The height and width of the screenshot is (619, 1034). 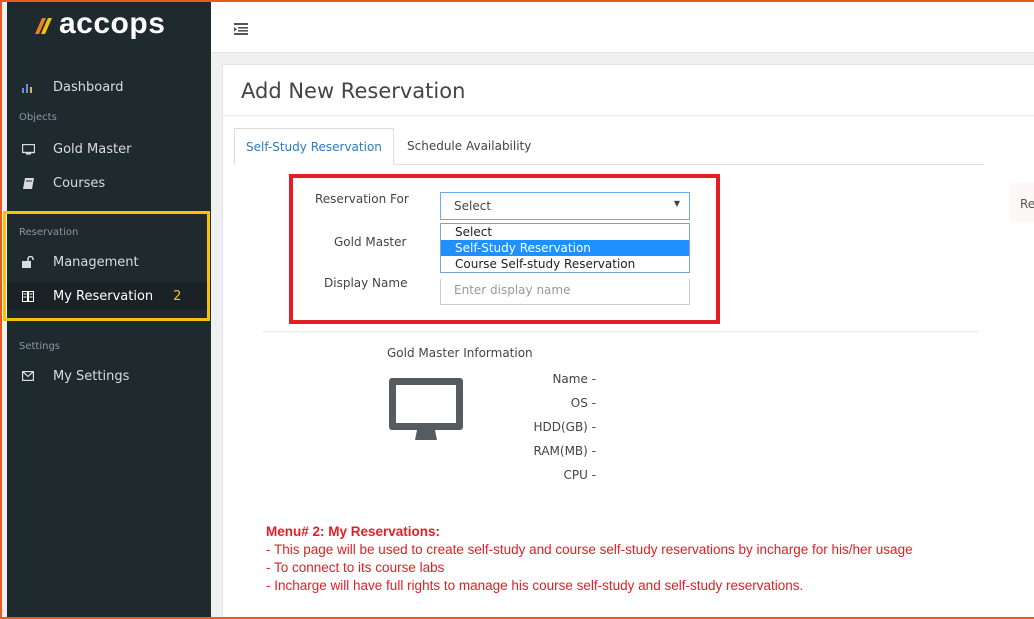 What do you see at coordinates (622, 26) in the screenshot?
I see `top-bar` at bounding box center [622, 26].